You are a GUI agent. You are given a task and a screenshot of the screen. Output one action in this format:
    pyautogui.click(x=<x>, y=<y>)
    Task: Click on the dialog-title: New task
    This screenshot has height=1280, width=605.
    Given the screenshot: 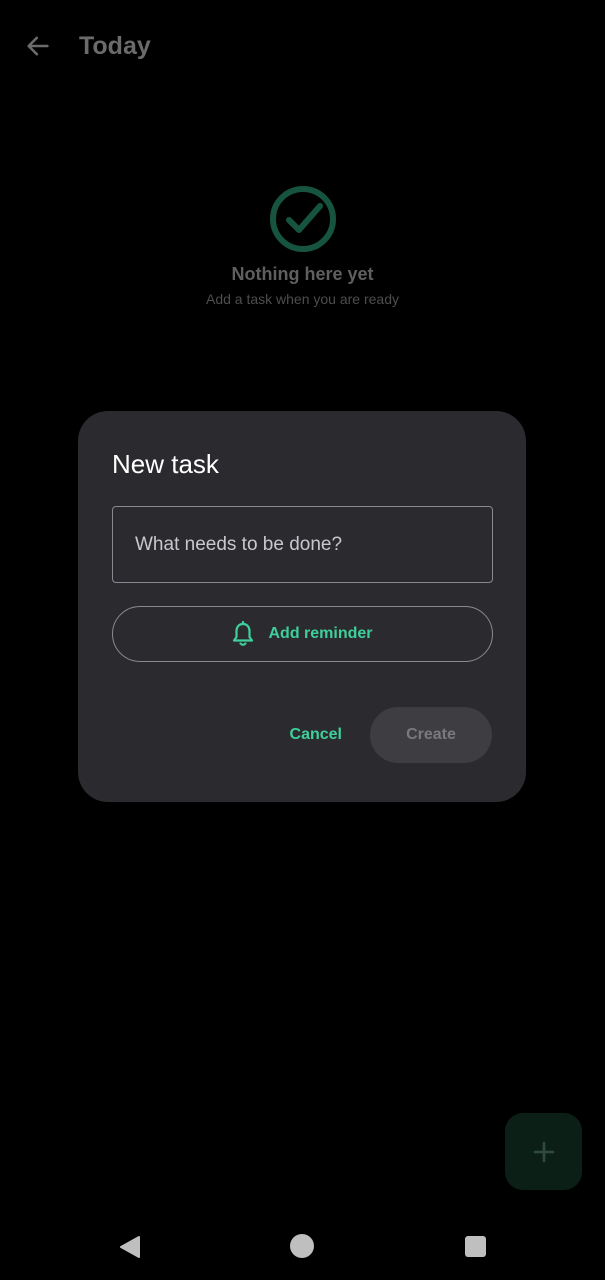 What is the action you would take?
    pyautogui.click(x=165, y=464)
    